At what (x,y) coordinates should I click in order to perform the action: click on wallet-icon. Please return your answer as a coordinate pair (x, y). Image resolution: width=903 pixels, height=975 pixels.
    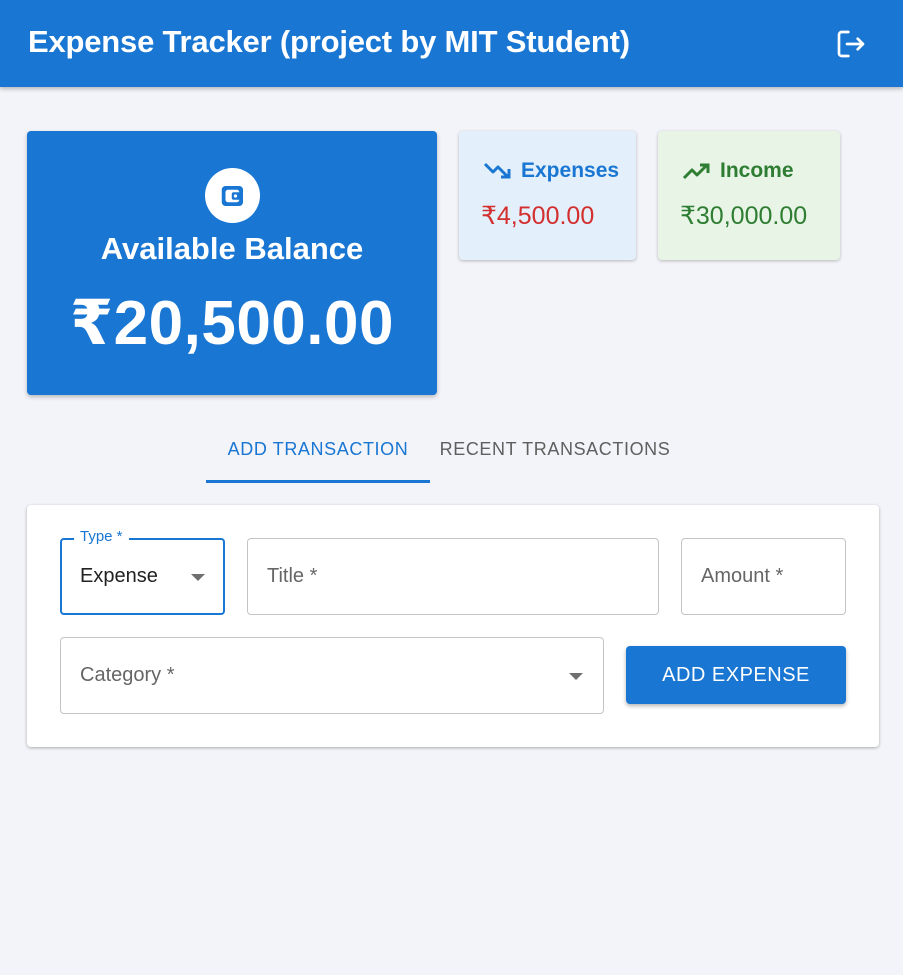
    Looking at the image, I should click on (232, 195).